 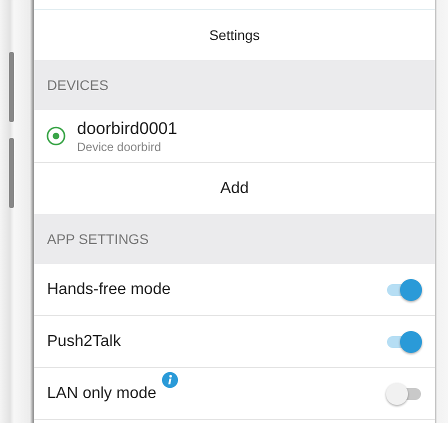 What do you see at coordinates (234, 85) in the screenshot?
I see `section-header: DEVICES` at bounding box center [234, 85].